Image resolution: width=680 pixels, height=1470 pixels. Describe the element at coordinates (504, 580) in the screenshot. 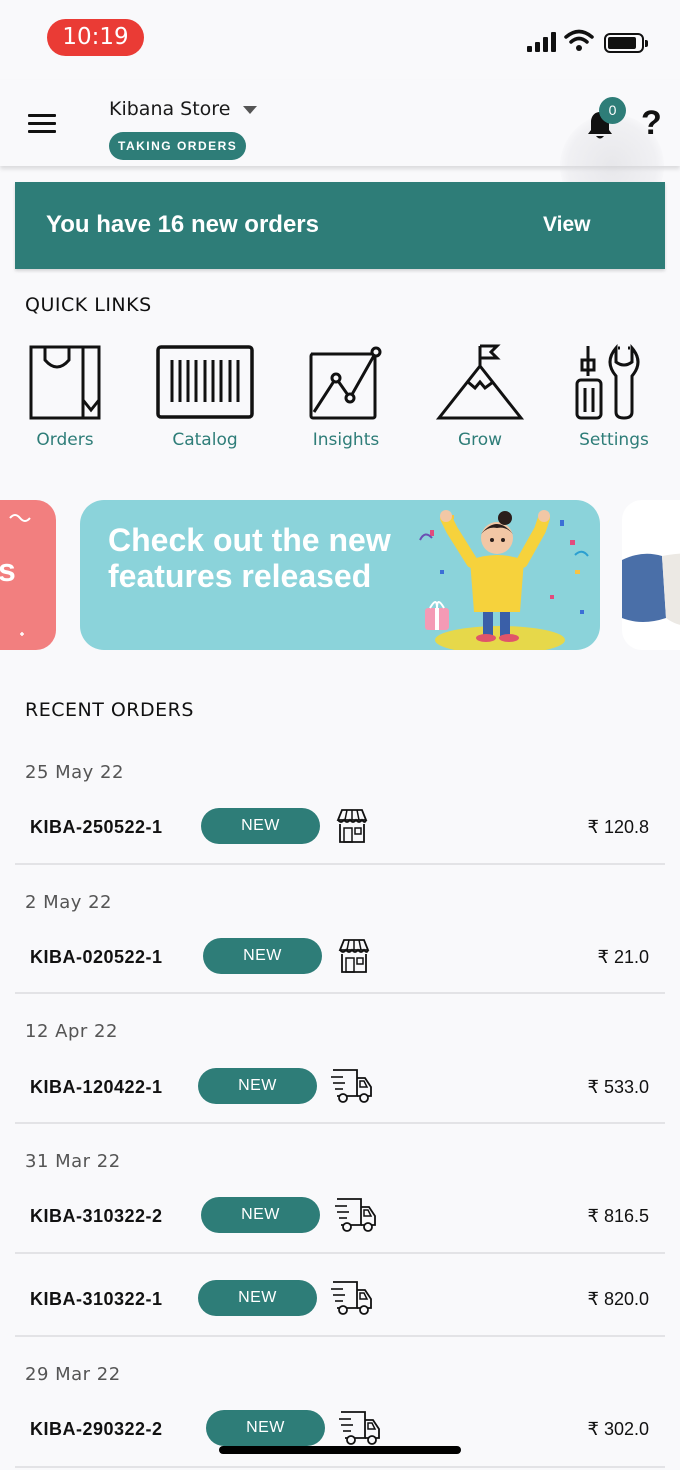

I see `celebration-character-illustration` at that location.